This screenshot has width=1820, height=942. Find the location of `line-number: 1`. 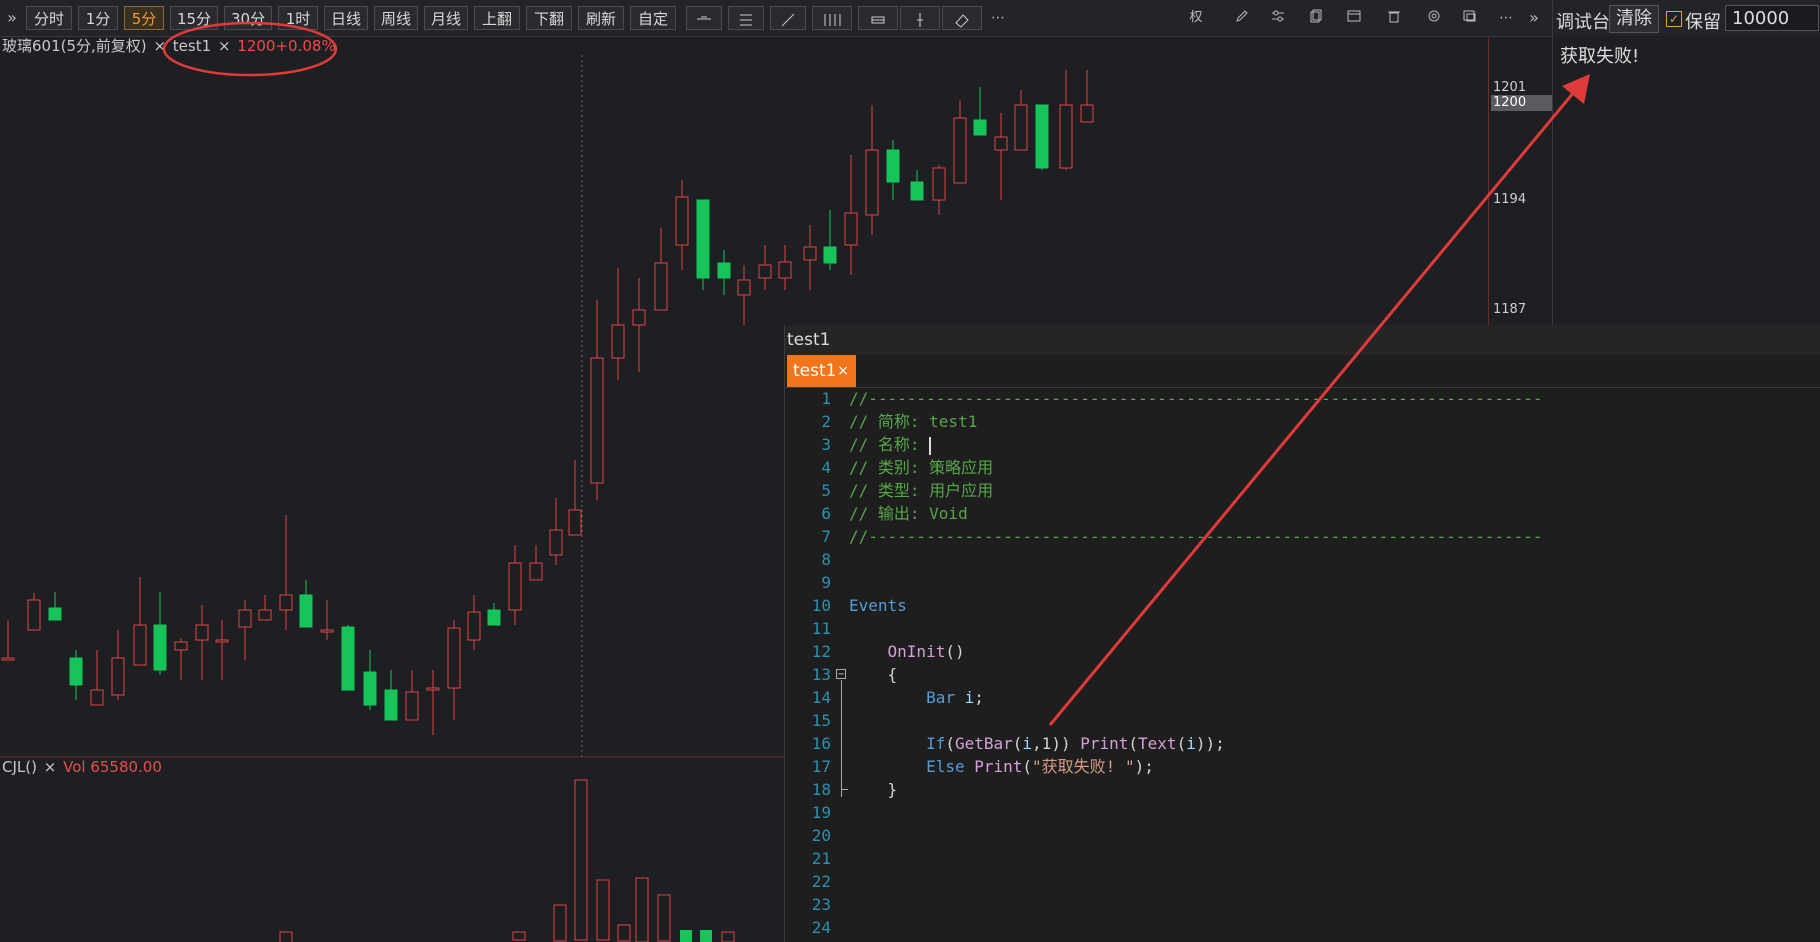

line-number: 1 is located at coordinates (826, 398).